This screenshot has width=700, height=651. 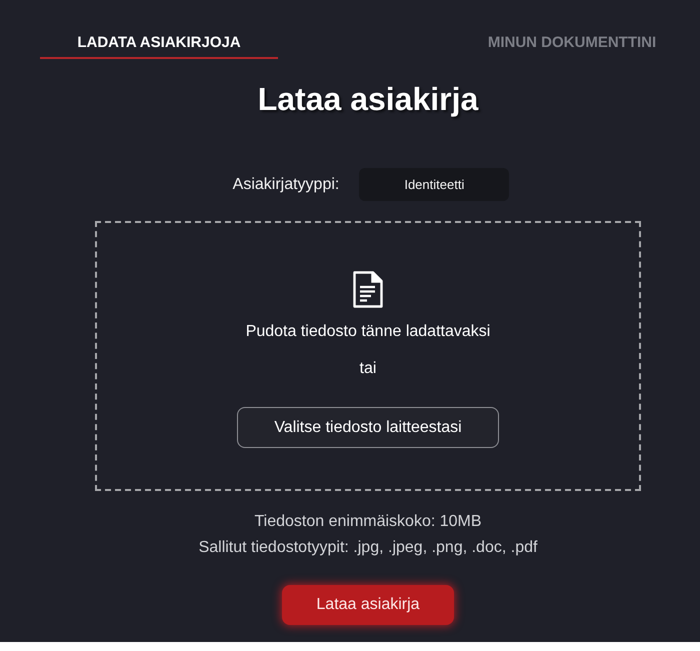 What do you see at coordinates (368, 99) in the screenshot?
I see `page-title: Lataa asiakirja` at bounding box center [368, 99].